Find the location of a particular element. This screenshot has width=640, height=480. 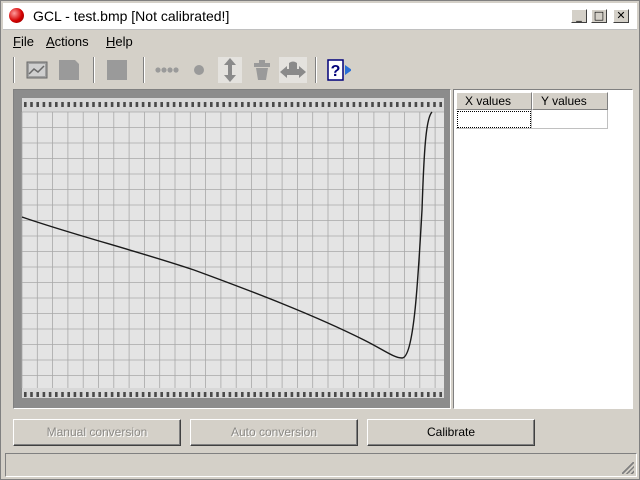

calibrate-button: Calibrate is located at coordinates (451, 432).